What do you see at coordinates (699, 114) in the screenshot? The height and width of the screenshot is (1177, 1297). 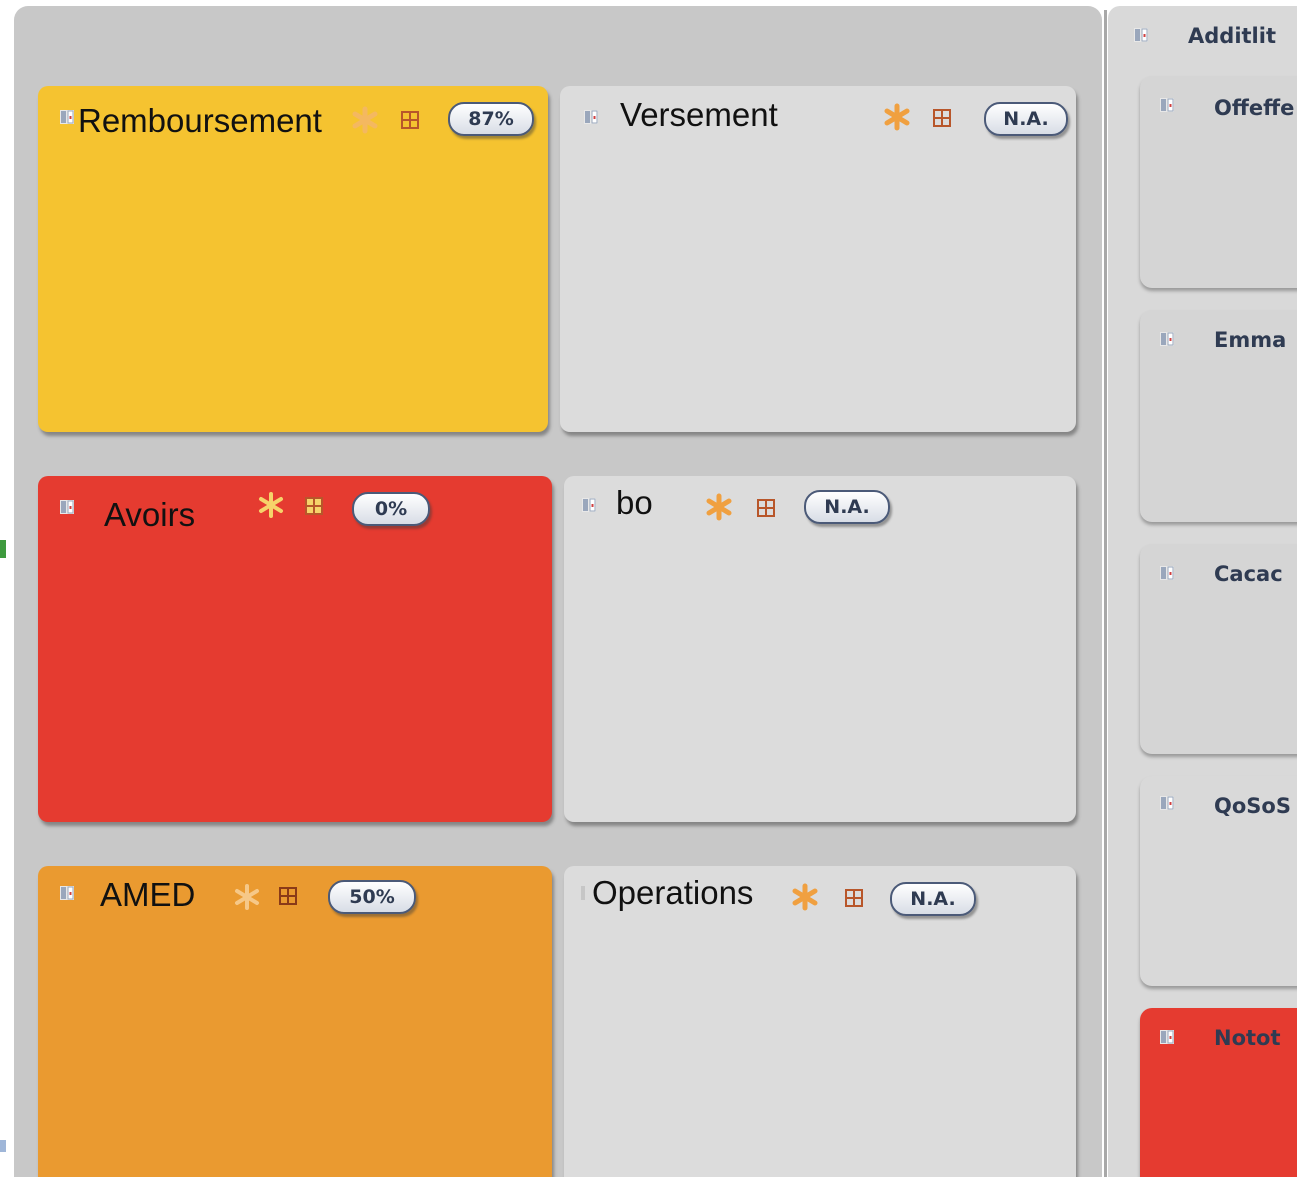 I see `card-title: Versement` at bounding box center [699, 114].